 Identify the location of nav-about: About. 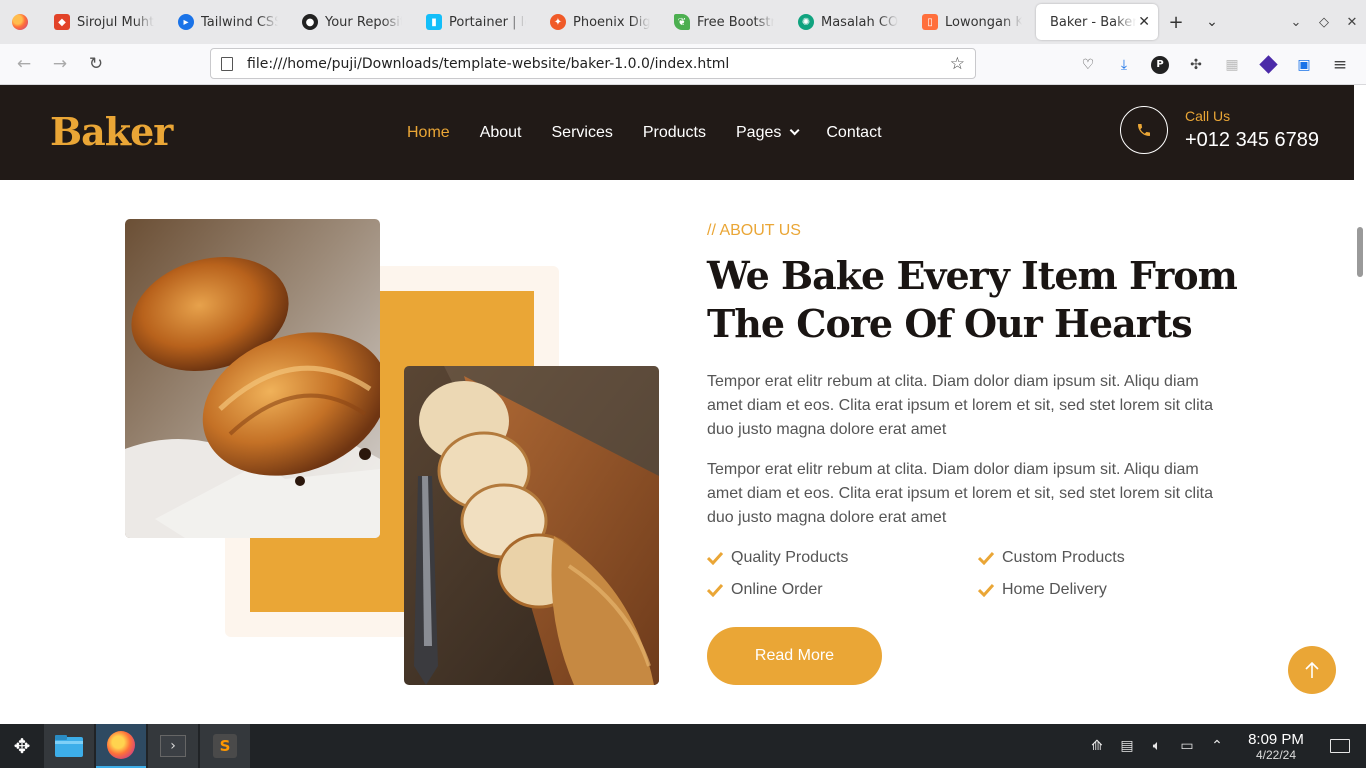
(501, 133).